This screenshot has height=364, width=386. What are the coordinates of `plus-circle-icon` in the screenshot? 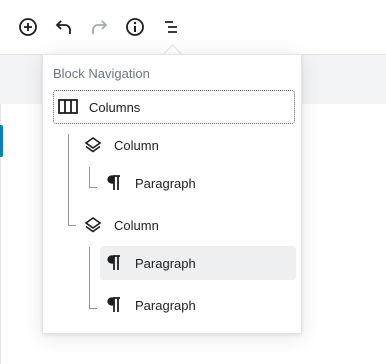 It's located at (28, 27).